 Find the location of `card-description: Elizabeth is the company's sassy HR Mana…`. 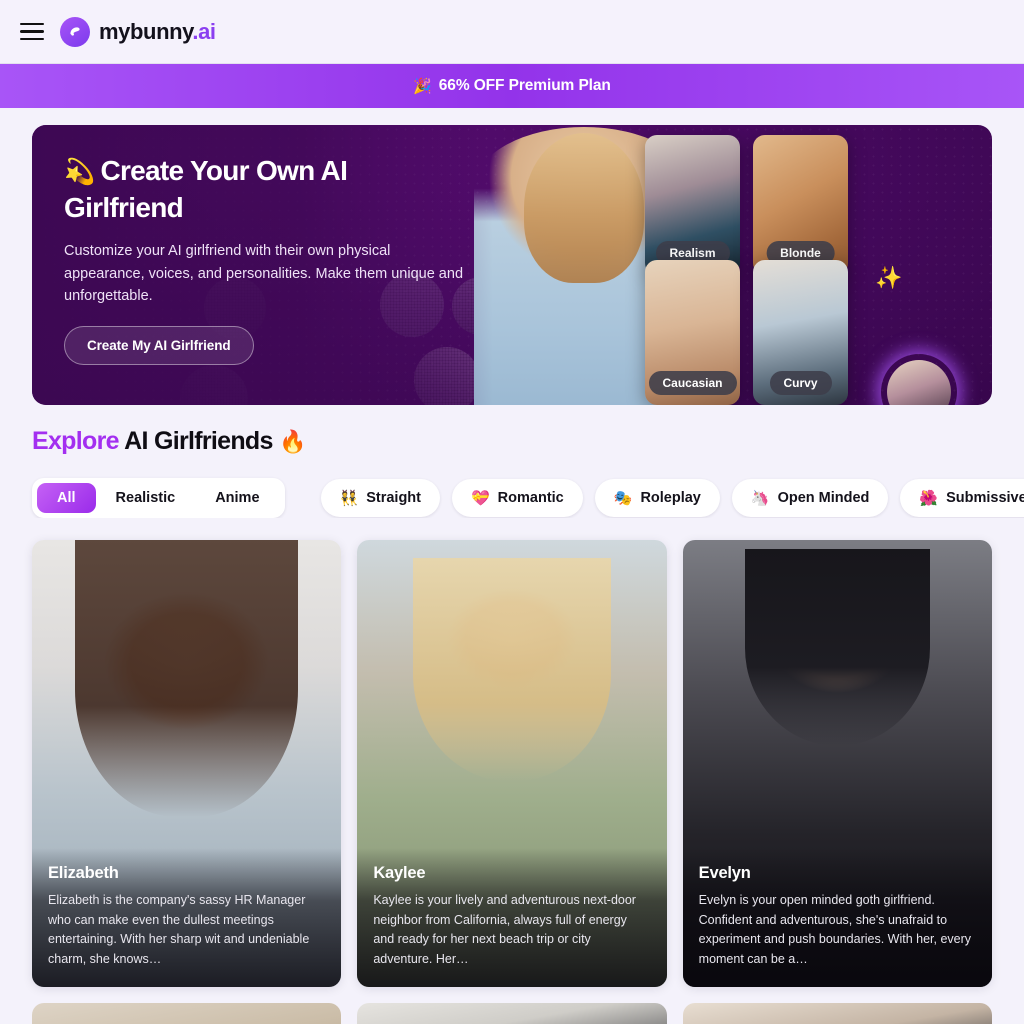

card-description: Elizabeth is the company's sassy HR Mana… is located at coordinates (179, 929).